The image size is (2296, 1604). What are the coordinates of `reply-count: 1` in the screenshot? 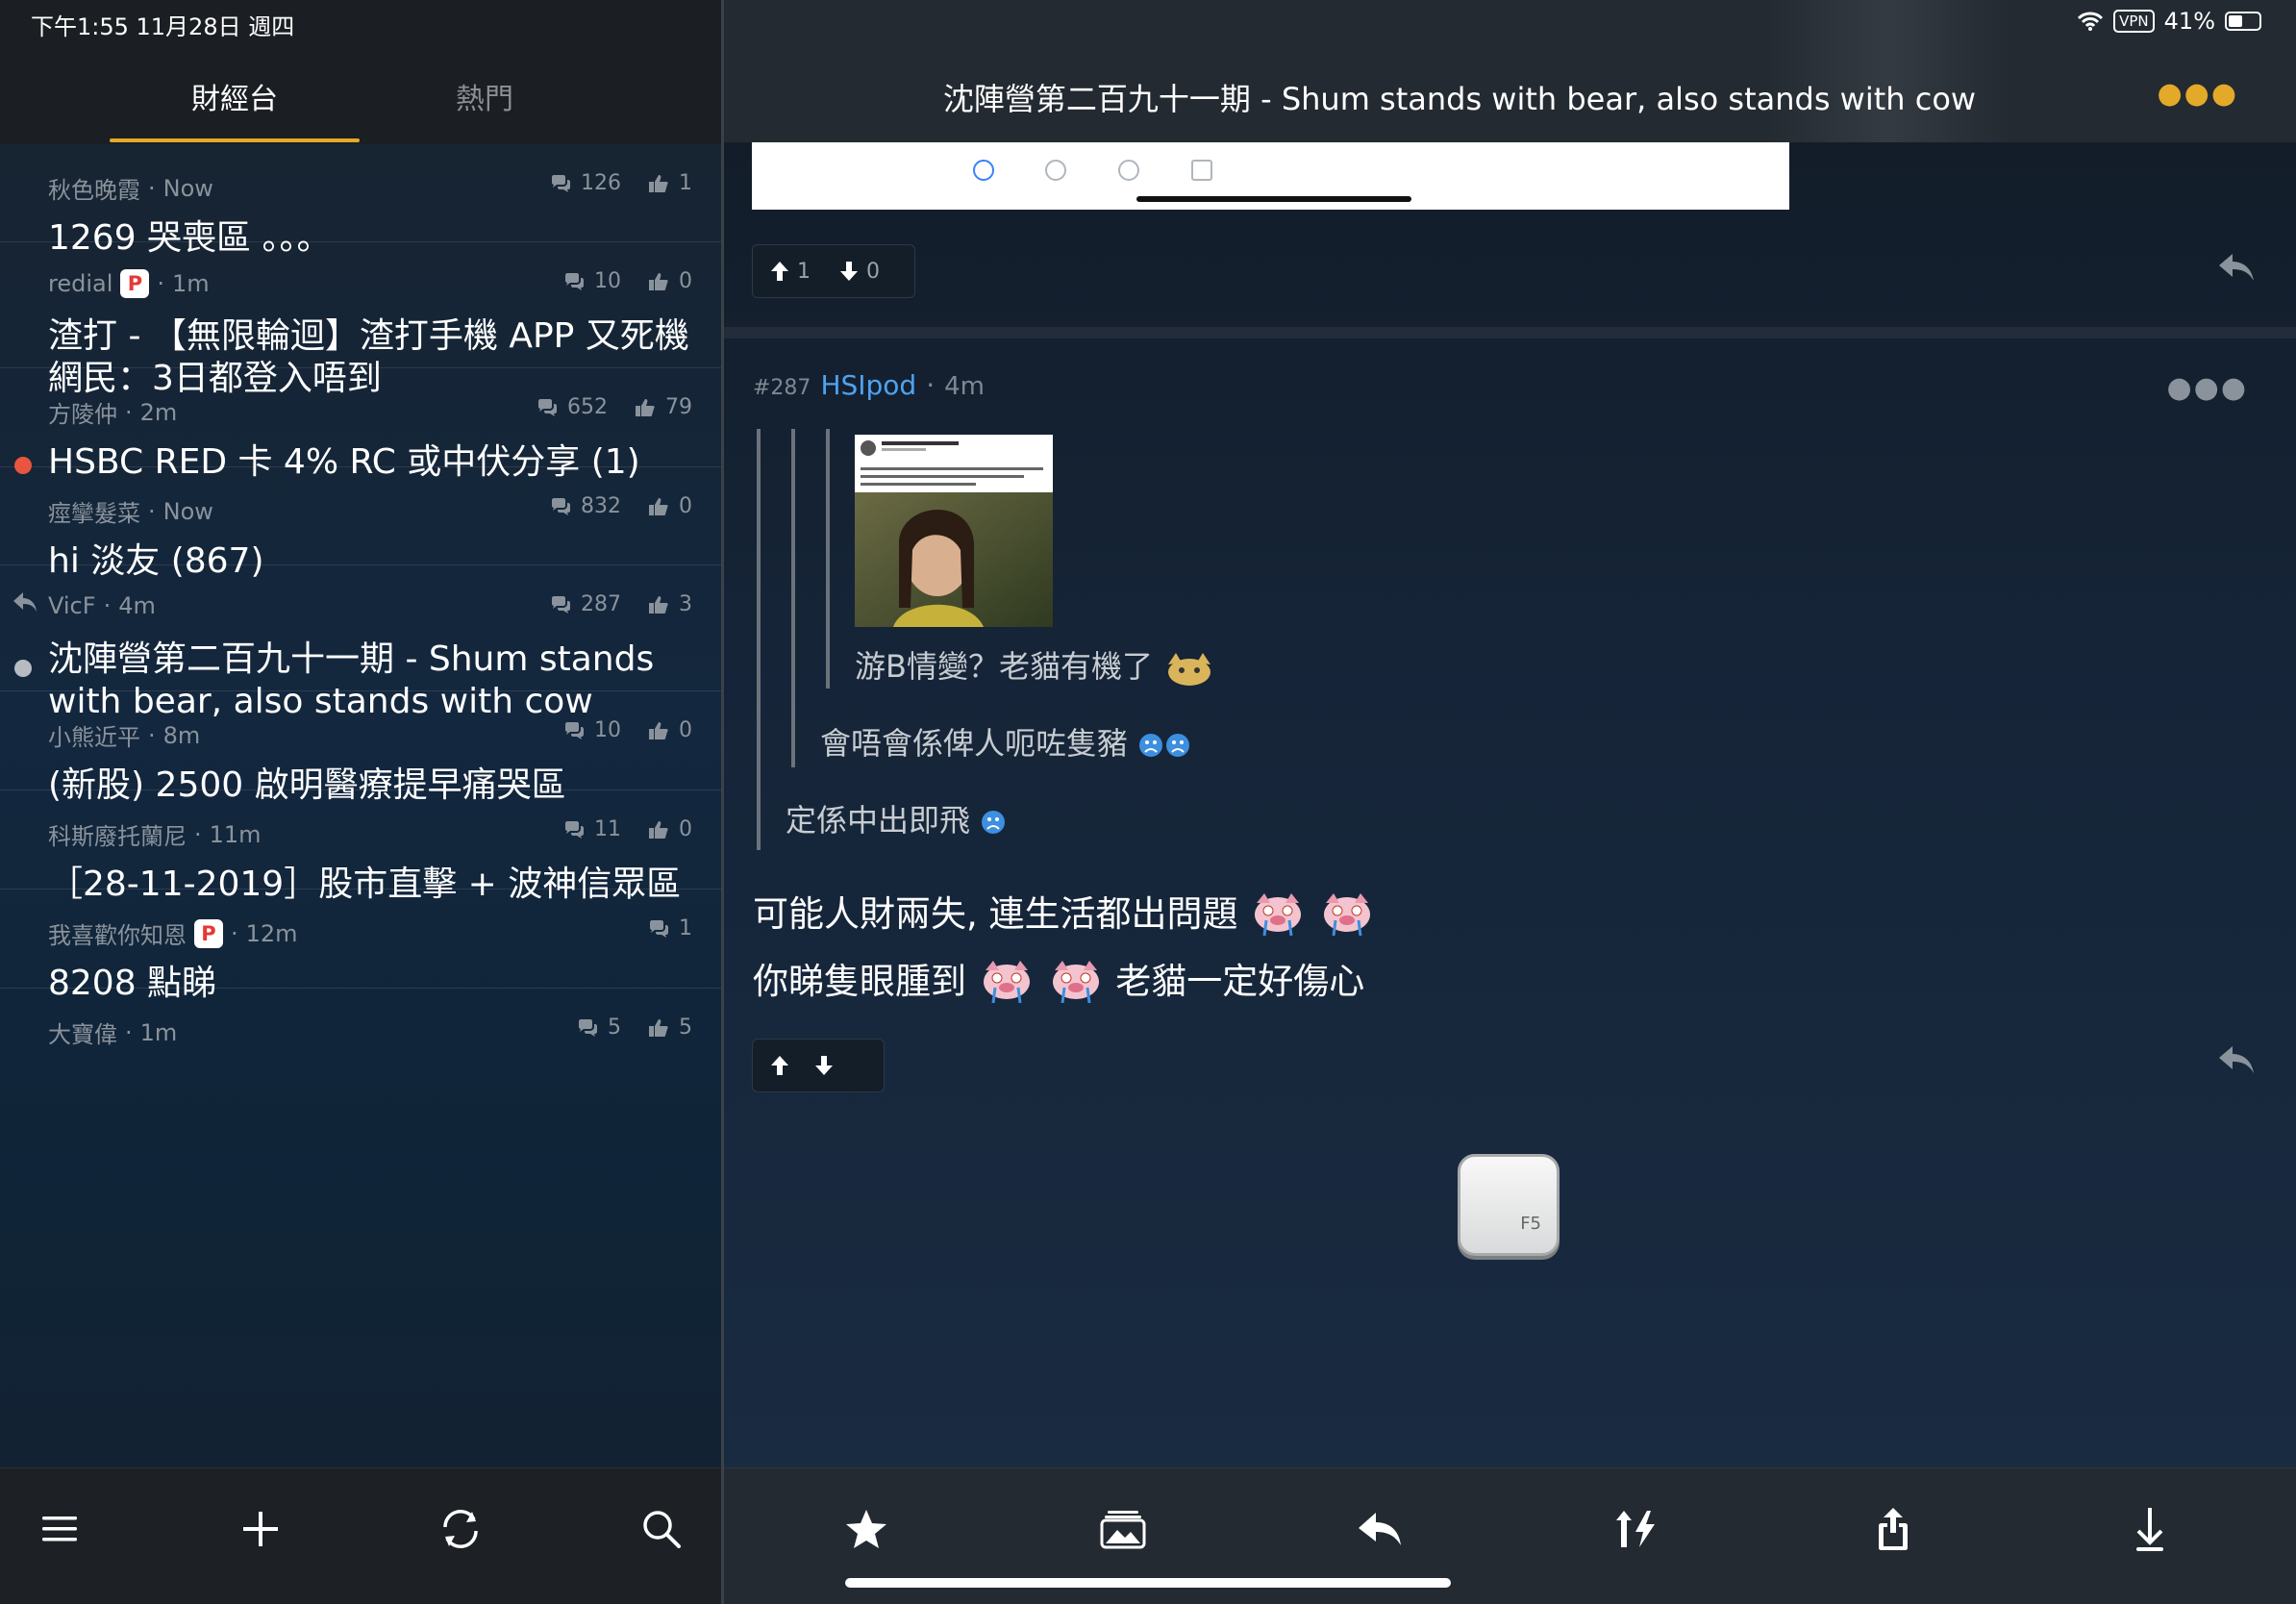 It's located at (685, 928).